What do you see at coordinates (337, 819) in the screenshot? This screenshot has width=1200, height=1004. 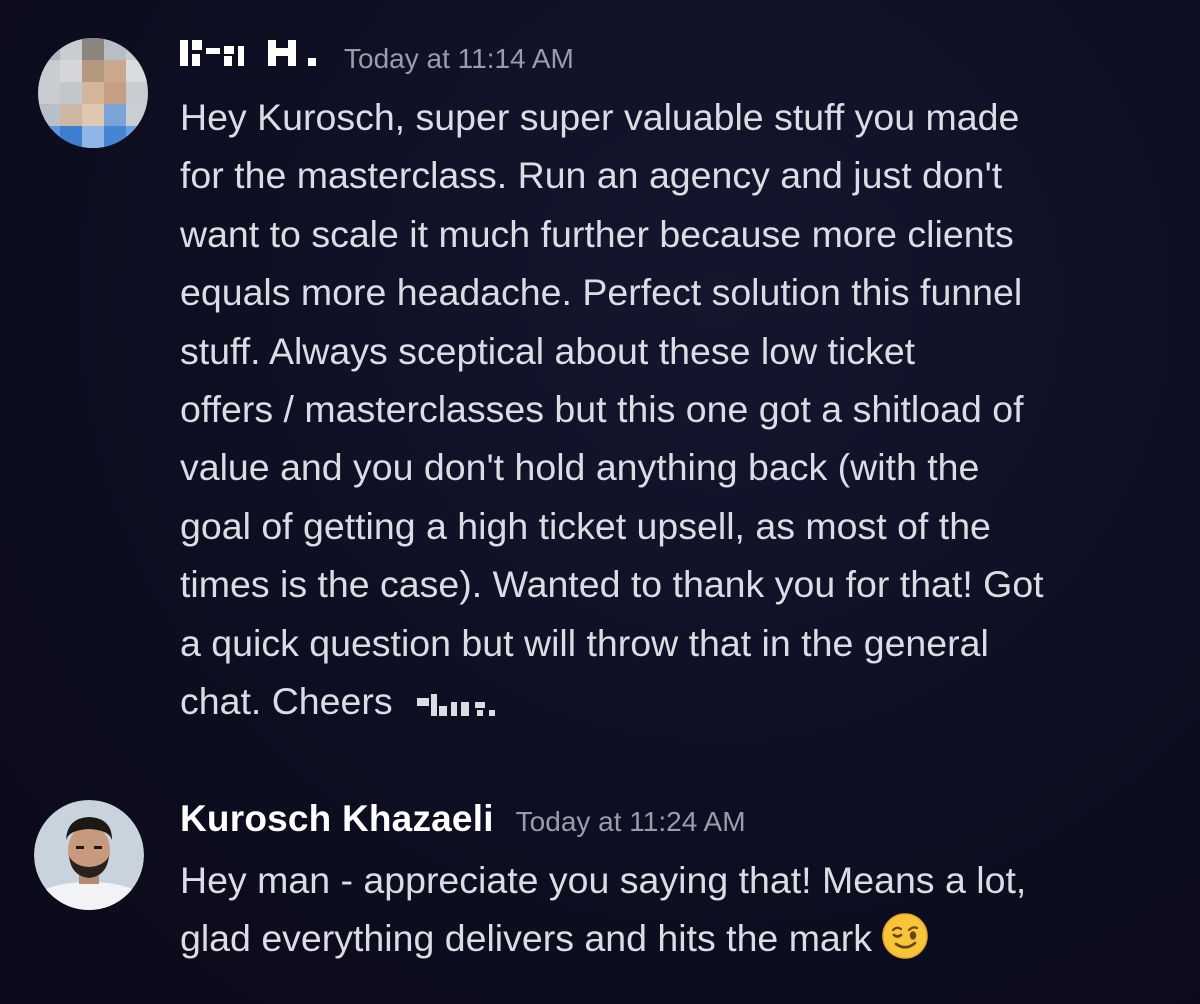 I see `username: Kurosch Khazaeli` at bounding box center [337, 819].